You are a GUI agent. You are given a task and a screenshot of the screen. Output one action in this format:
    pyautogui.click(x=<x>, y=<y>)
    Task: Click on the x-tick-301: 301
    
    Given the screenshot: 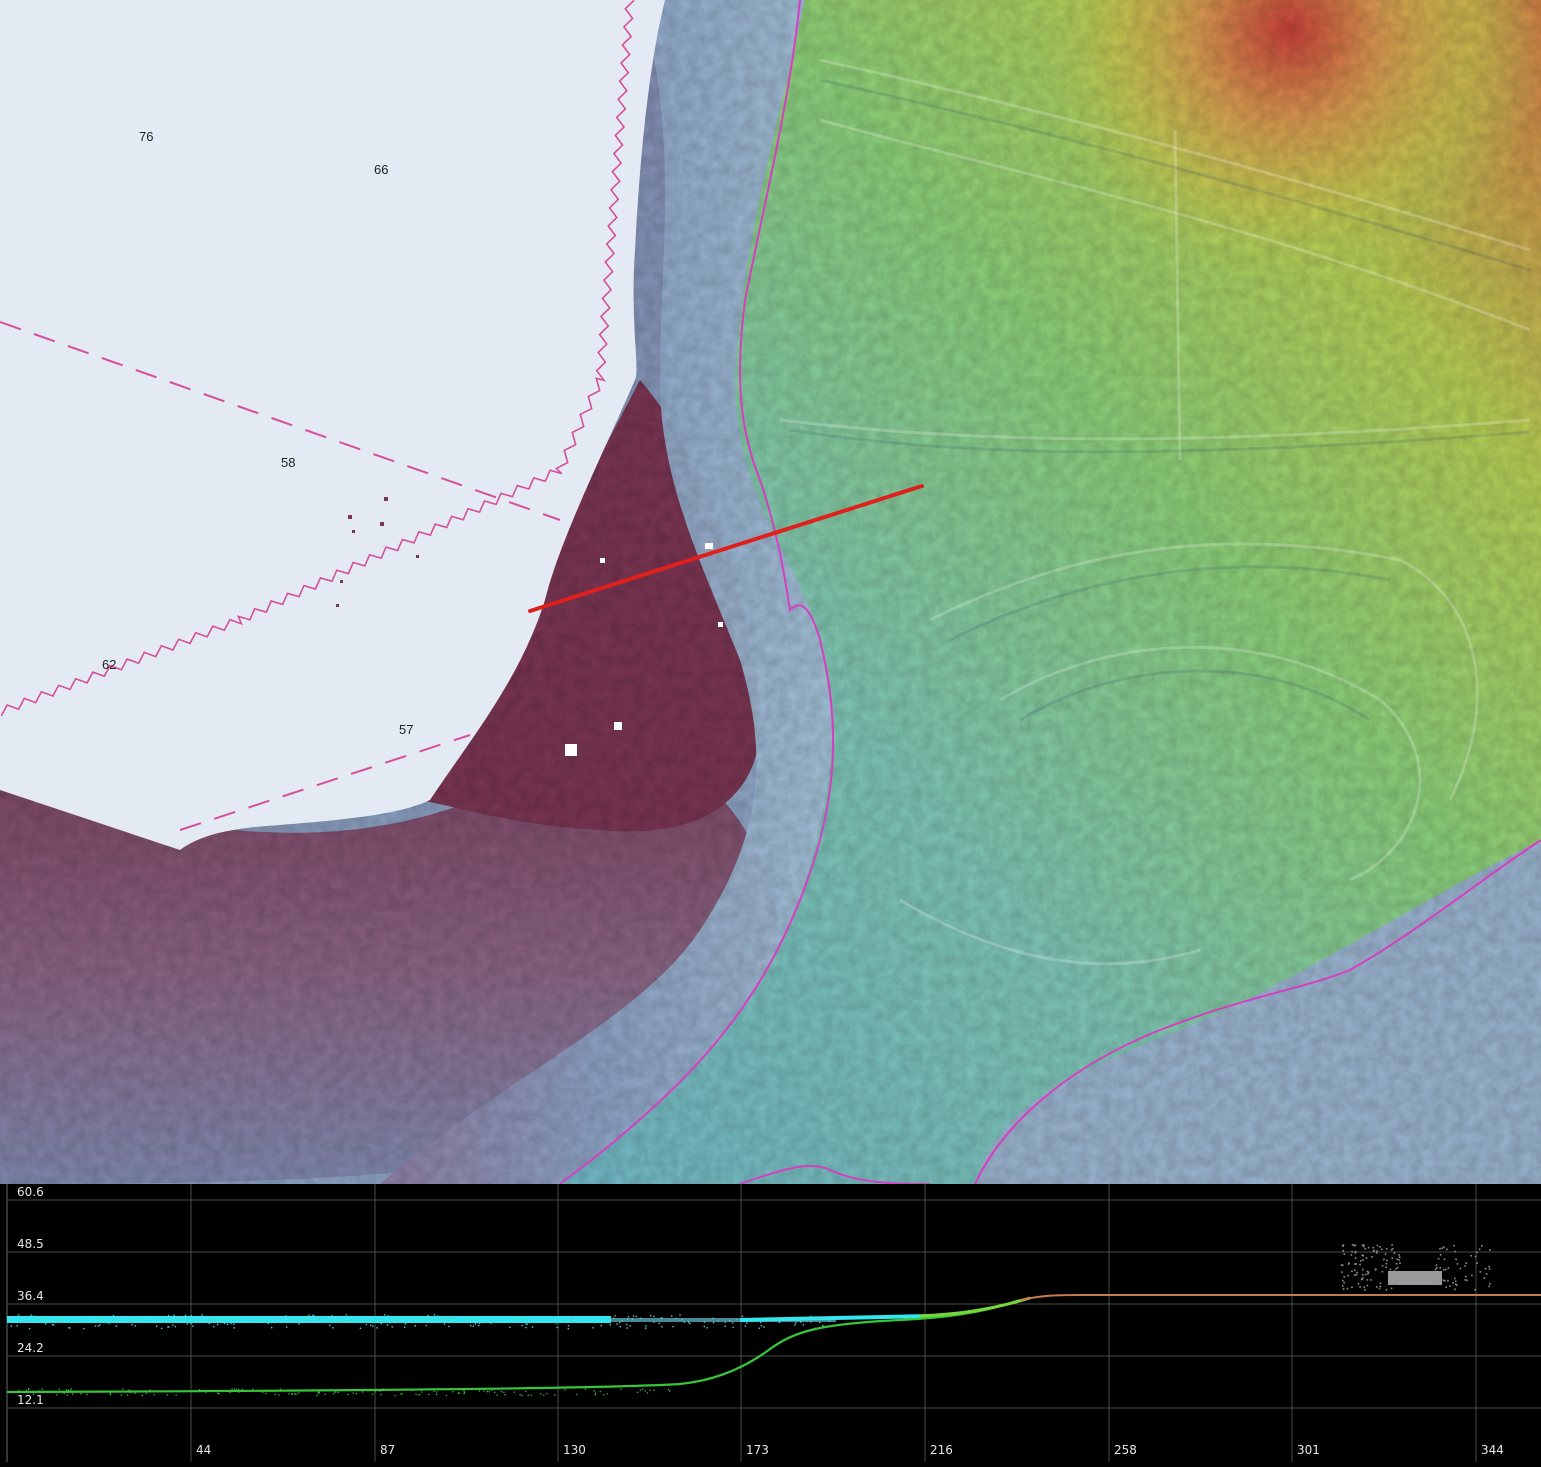 What is the action you would take?
    pyautogui.click(x=1308, y=1450)
    